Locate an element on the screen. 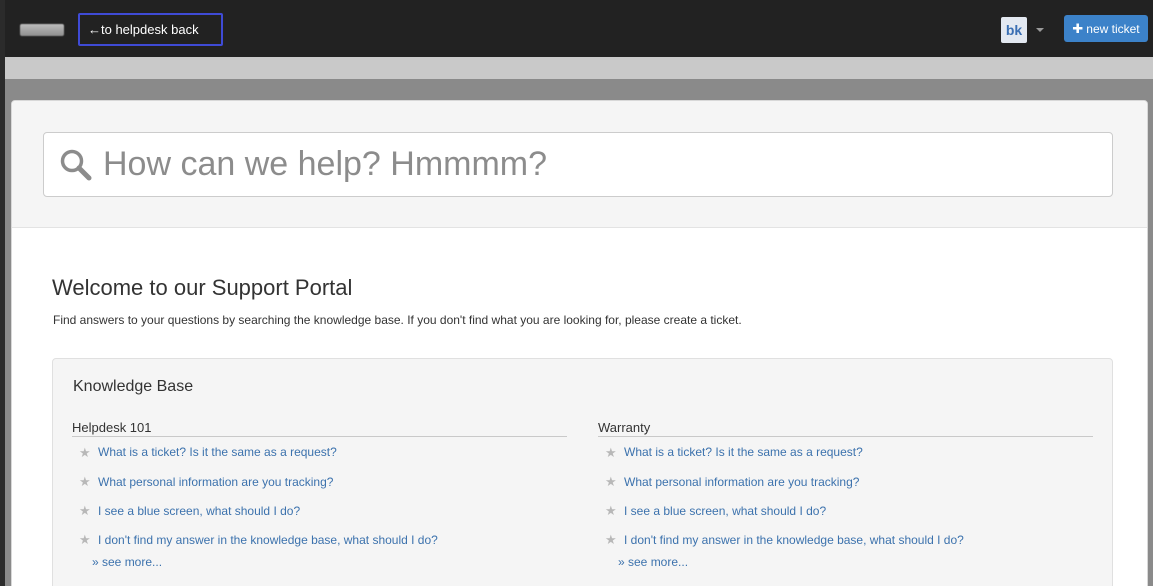  top-navbar: ←to helpdesk back bk ✚ new ticket is located at coordinates (579, 28).